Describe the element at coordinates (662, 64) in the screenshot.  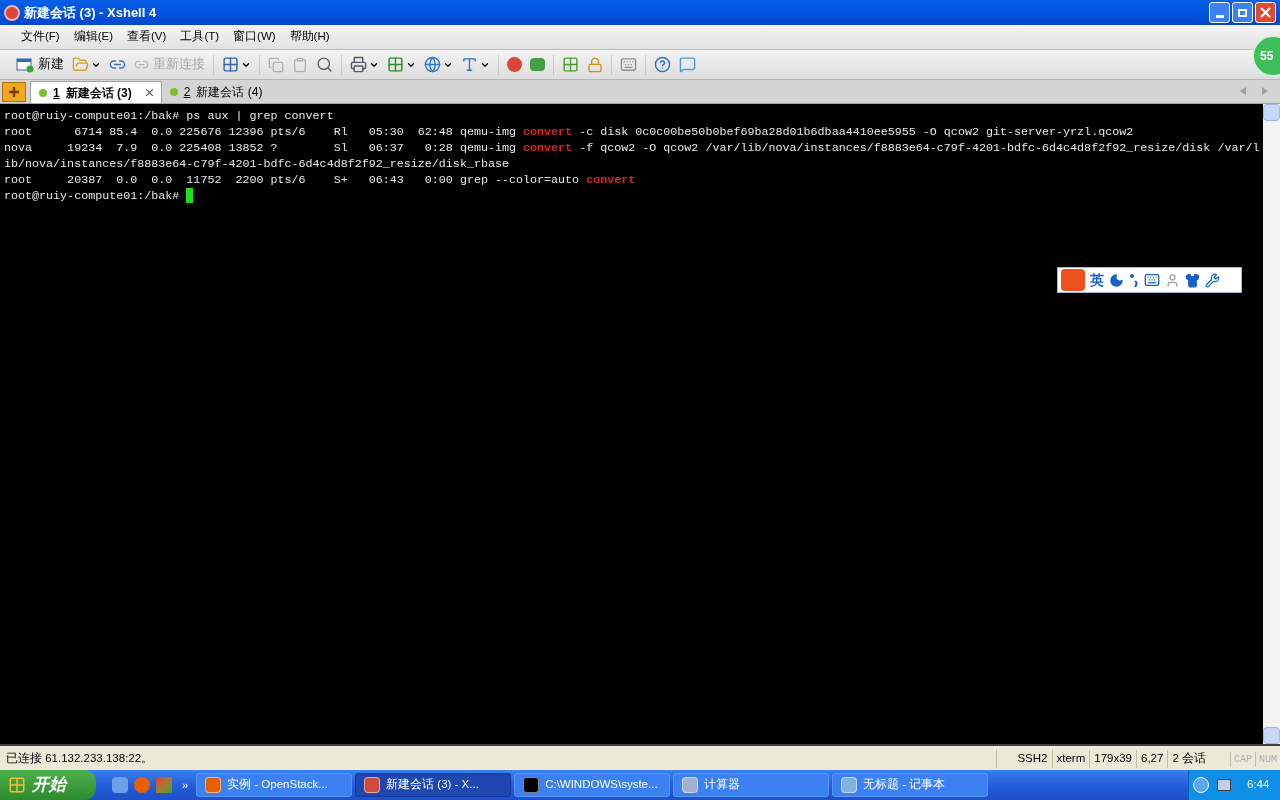
I see `help-icon` at that location.